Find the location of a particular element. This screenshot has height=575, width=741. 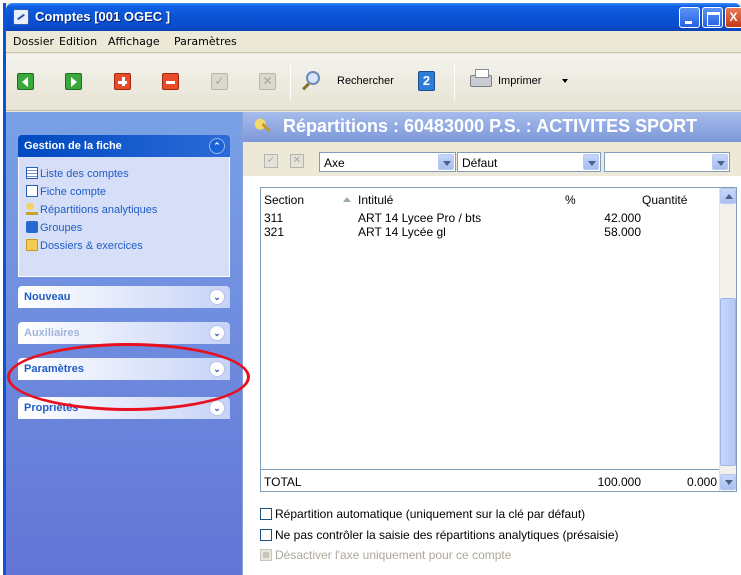

column-header-quantite: Quantité is located at coordinates (664, 200).